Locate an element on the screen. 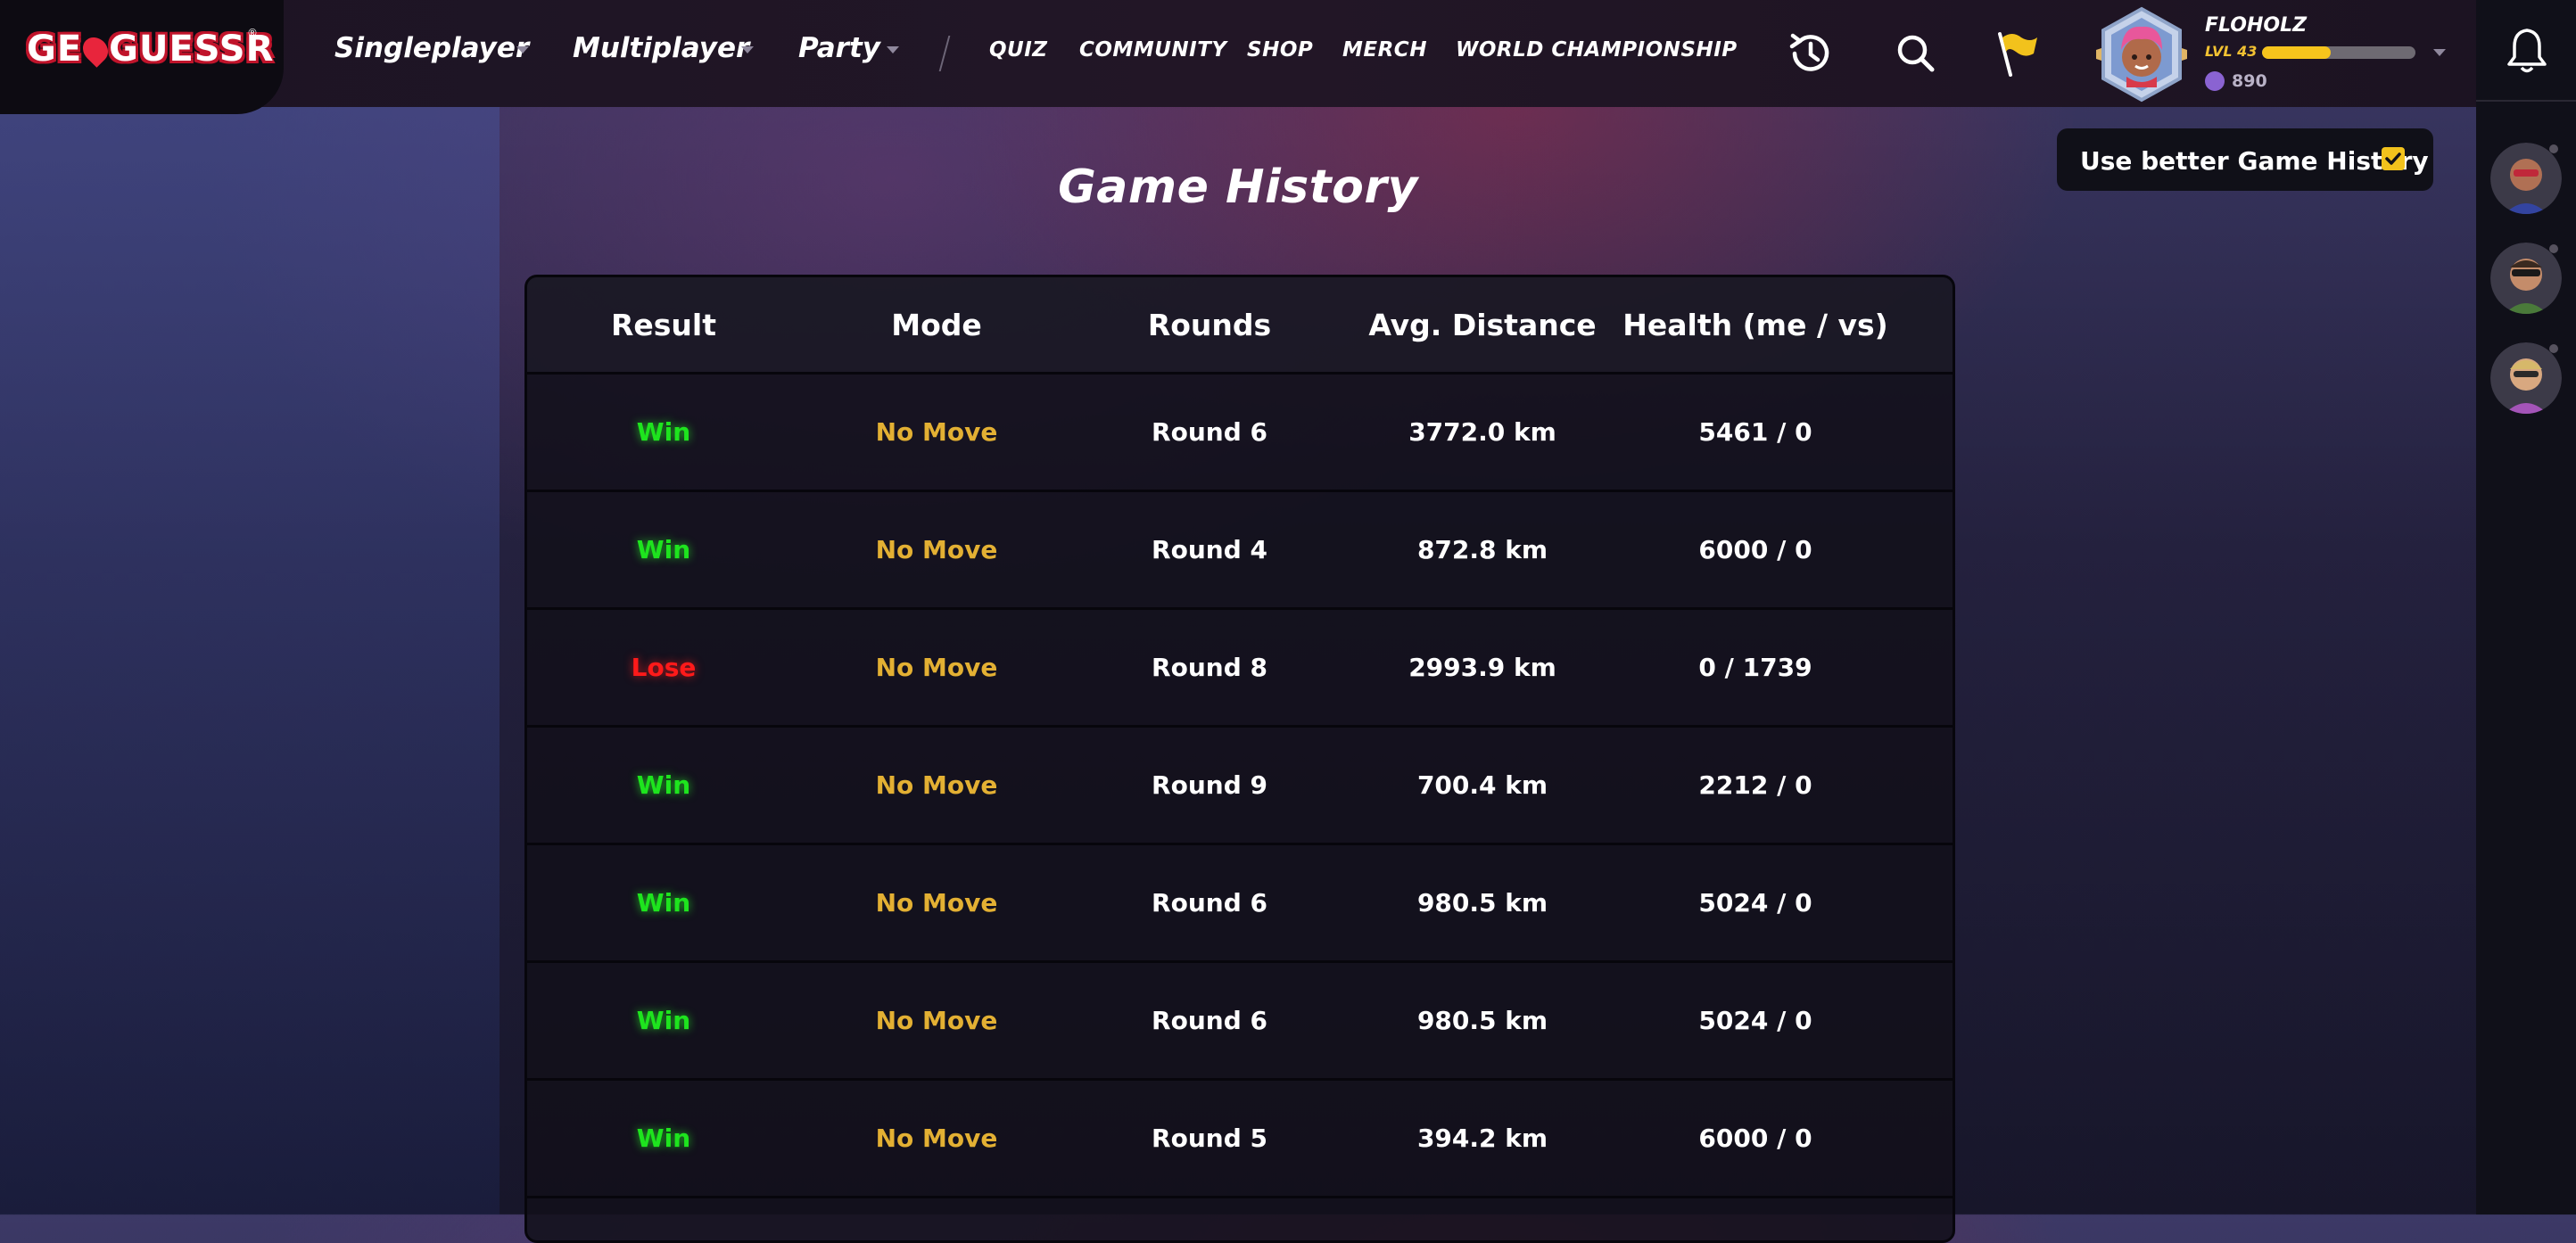 The height and width of the screenshot is (1243, 2576). nav-quiz: QUIZ is located at coordinates (1018, 50).